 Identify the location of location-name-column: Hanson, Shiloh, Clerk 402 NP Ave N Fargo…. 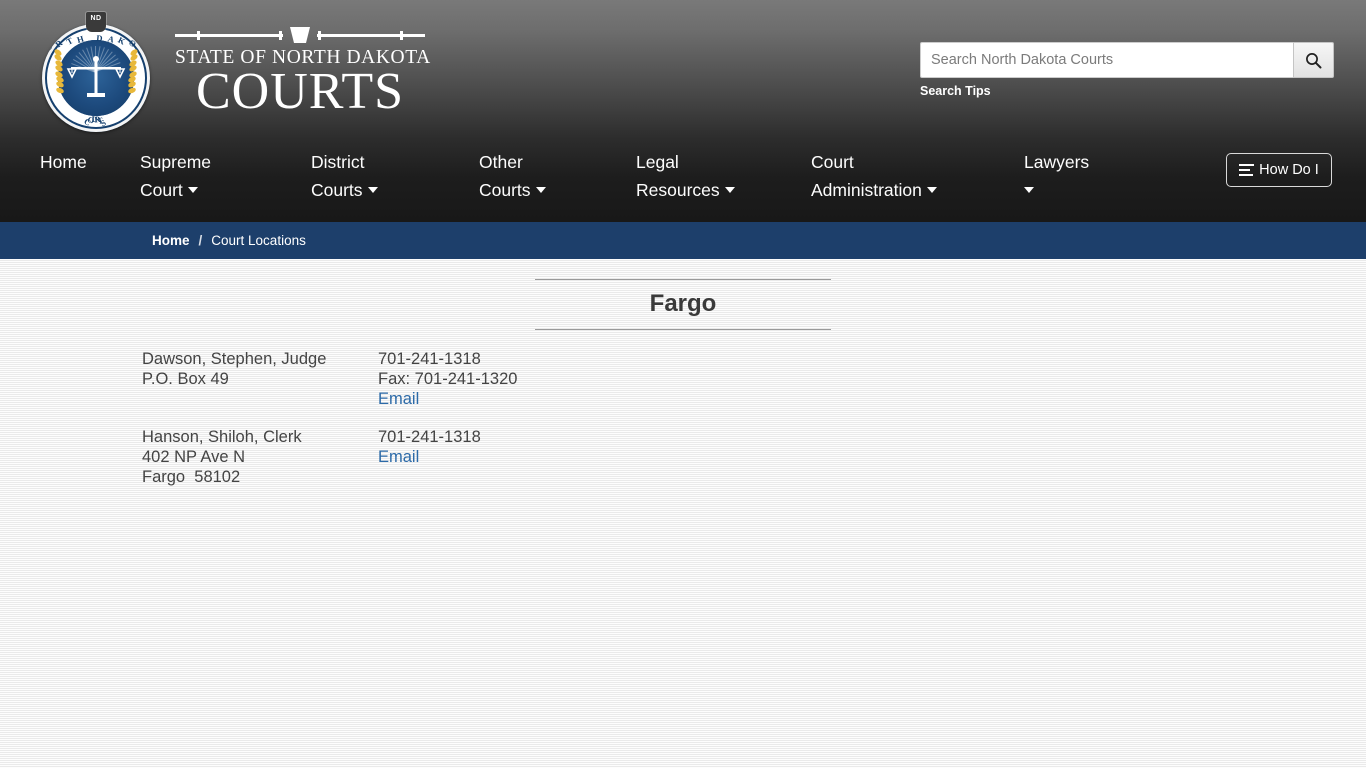
(260, 457).